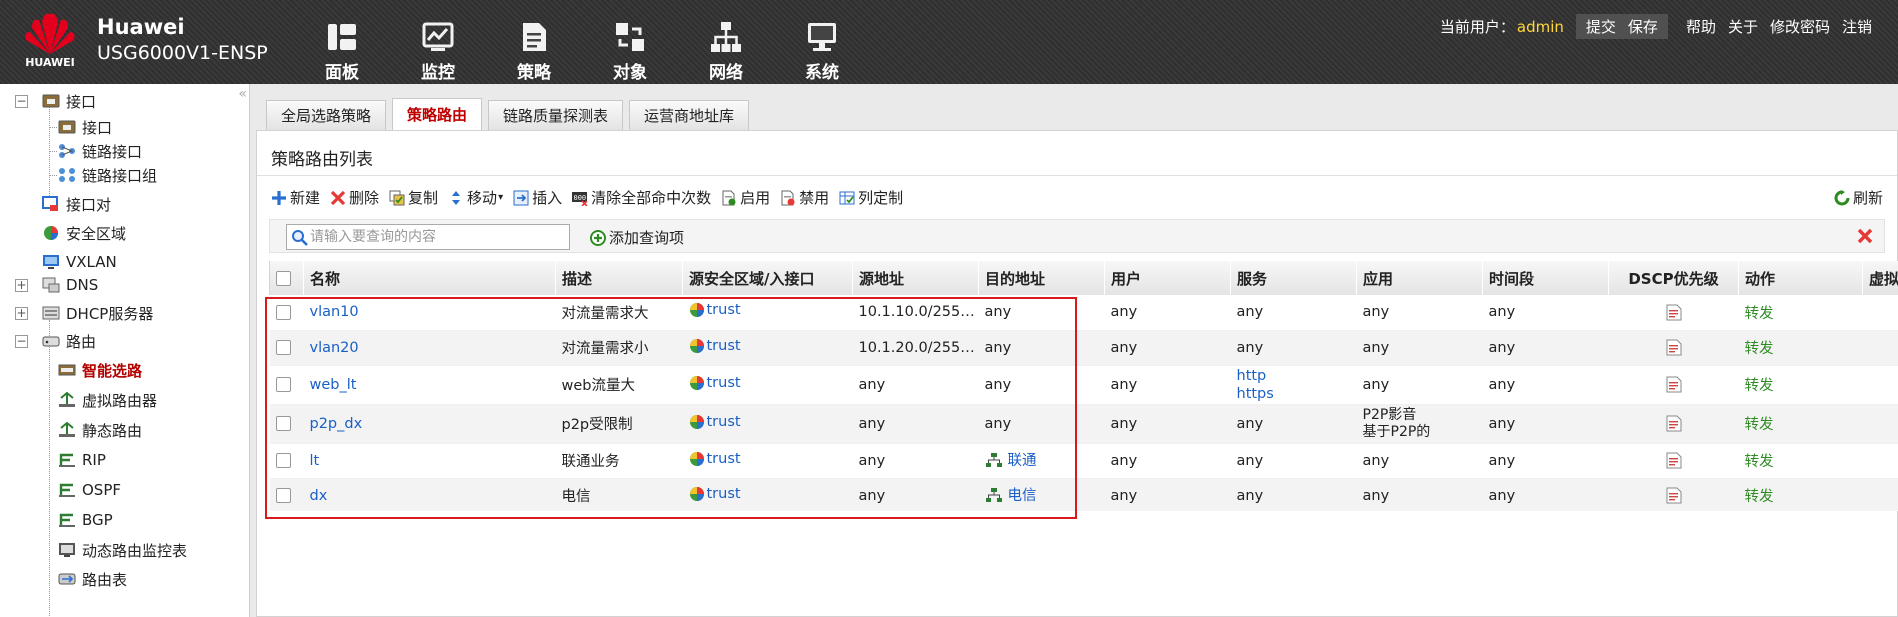  Describe the element at coordinates (435, 237) in the screenshot. I see `search-input` at that location.